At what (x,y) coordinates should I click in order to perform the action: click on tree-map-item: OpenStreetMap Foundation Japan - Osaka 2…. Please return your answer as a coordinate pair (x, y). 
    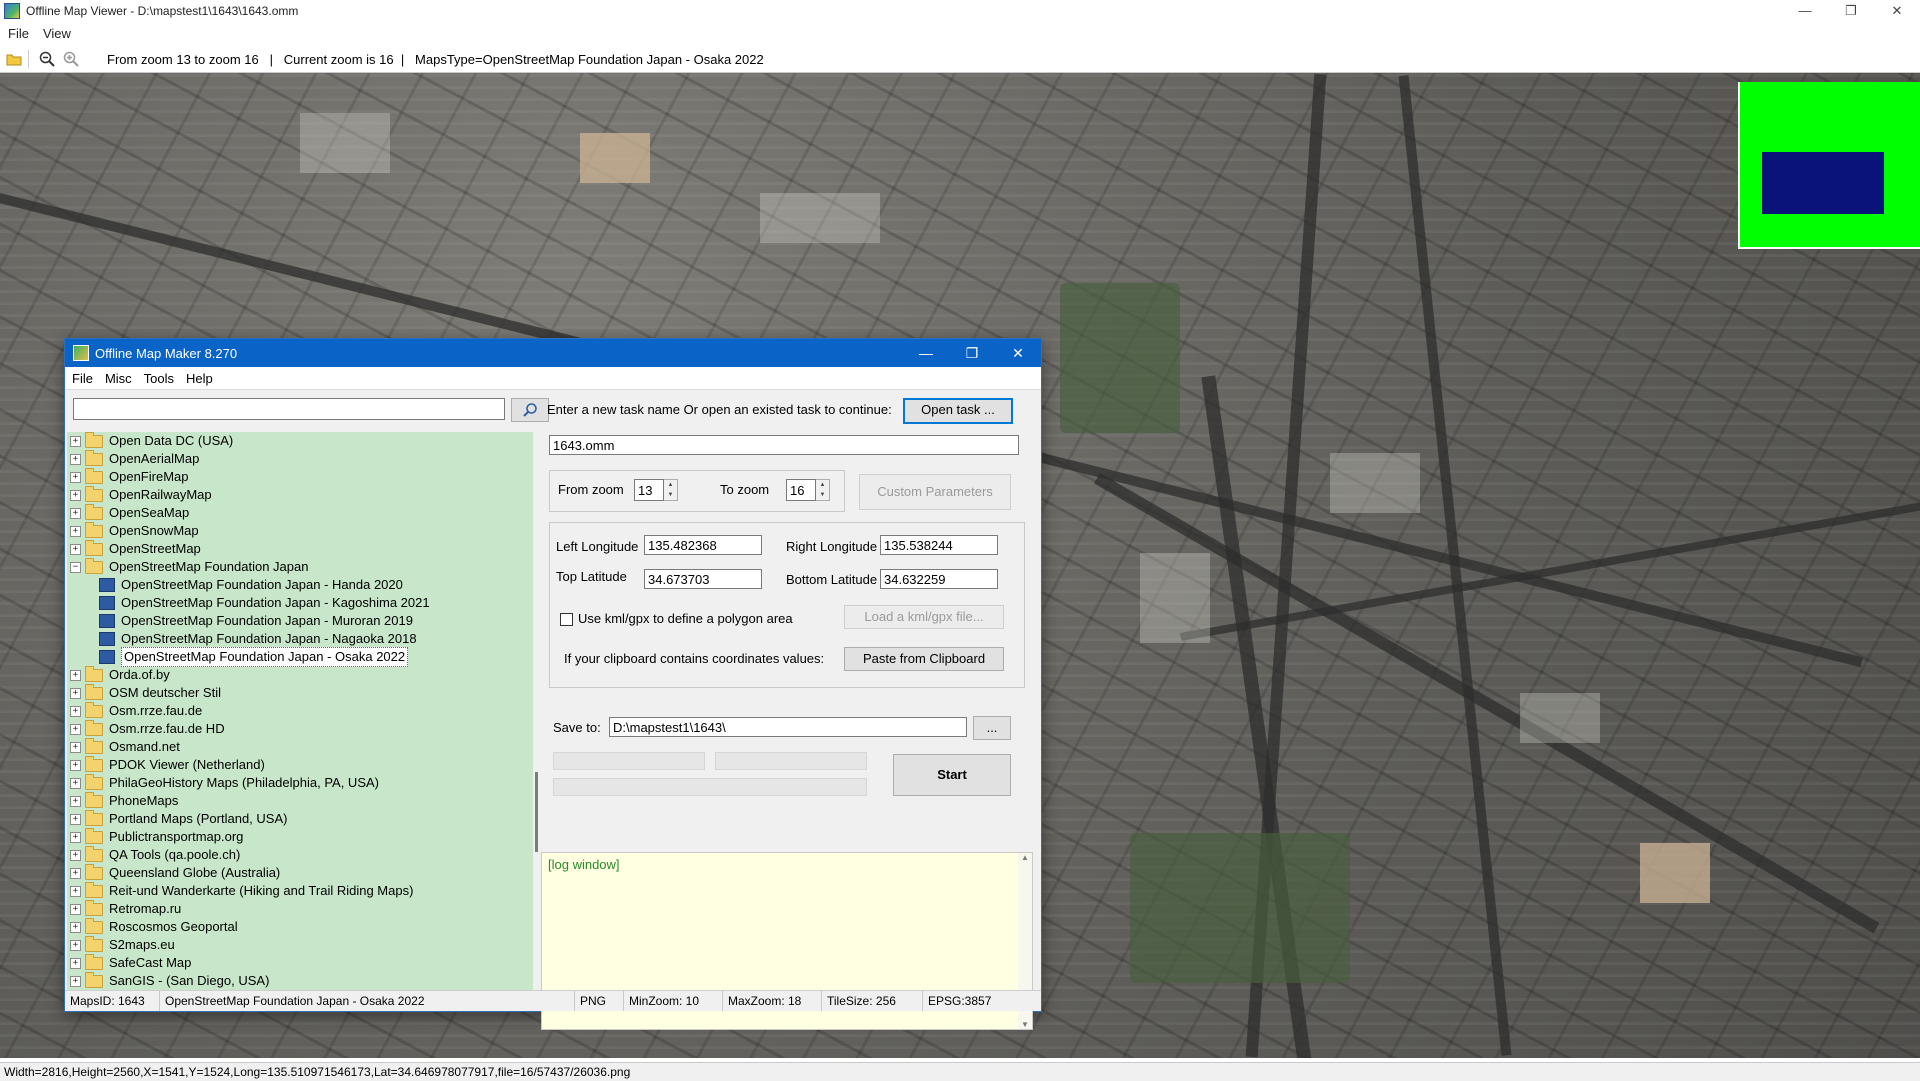
    Looking at the image, I should click on (300, 657).